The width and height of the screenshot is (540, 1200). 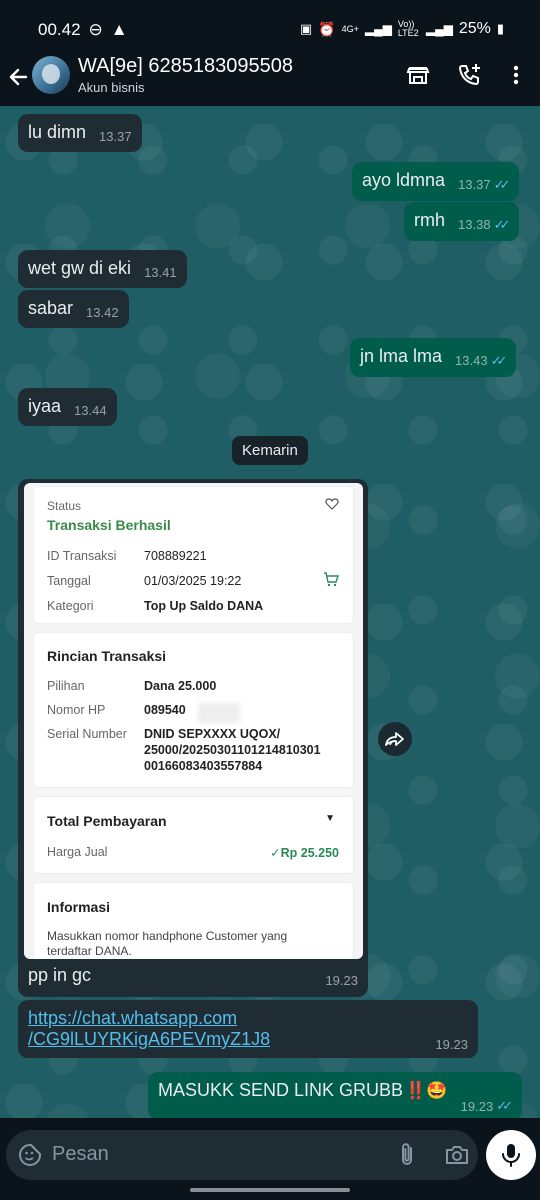 I want to click on voice-record-button, so click(x=511, y=1155).